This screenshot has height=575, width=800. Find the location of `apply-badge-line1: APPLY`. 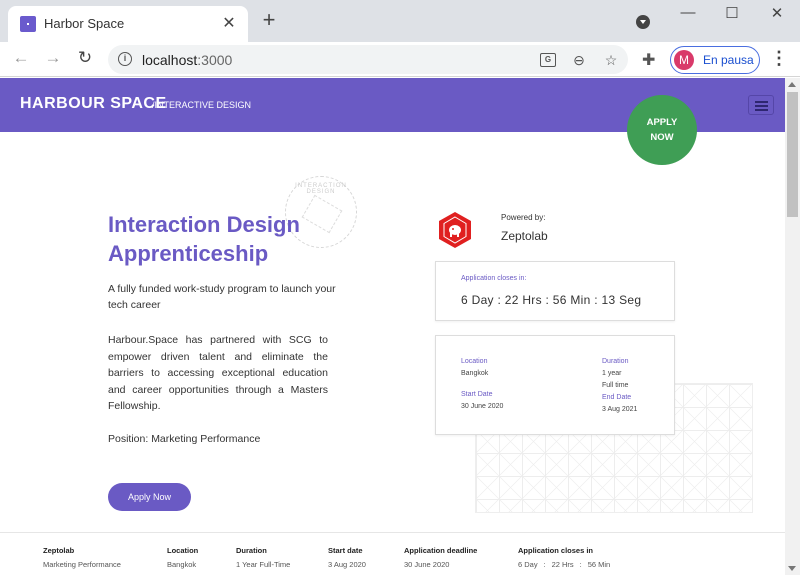

apply-badge-line1: APPLY is located at coordinates (662, 122).